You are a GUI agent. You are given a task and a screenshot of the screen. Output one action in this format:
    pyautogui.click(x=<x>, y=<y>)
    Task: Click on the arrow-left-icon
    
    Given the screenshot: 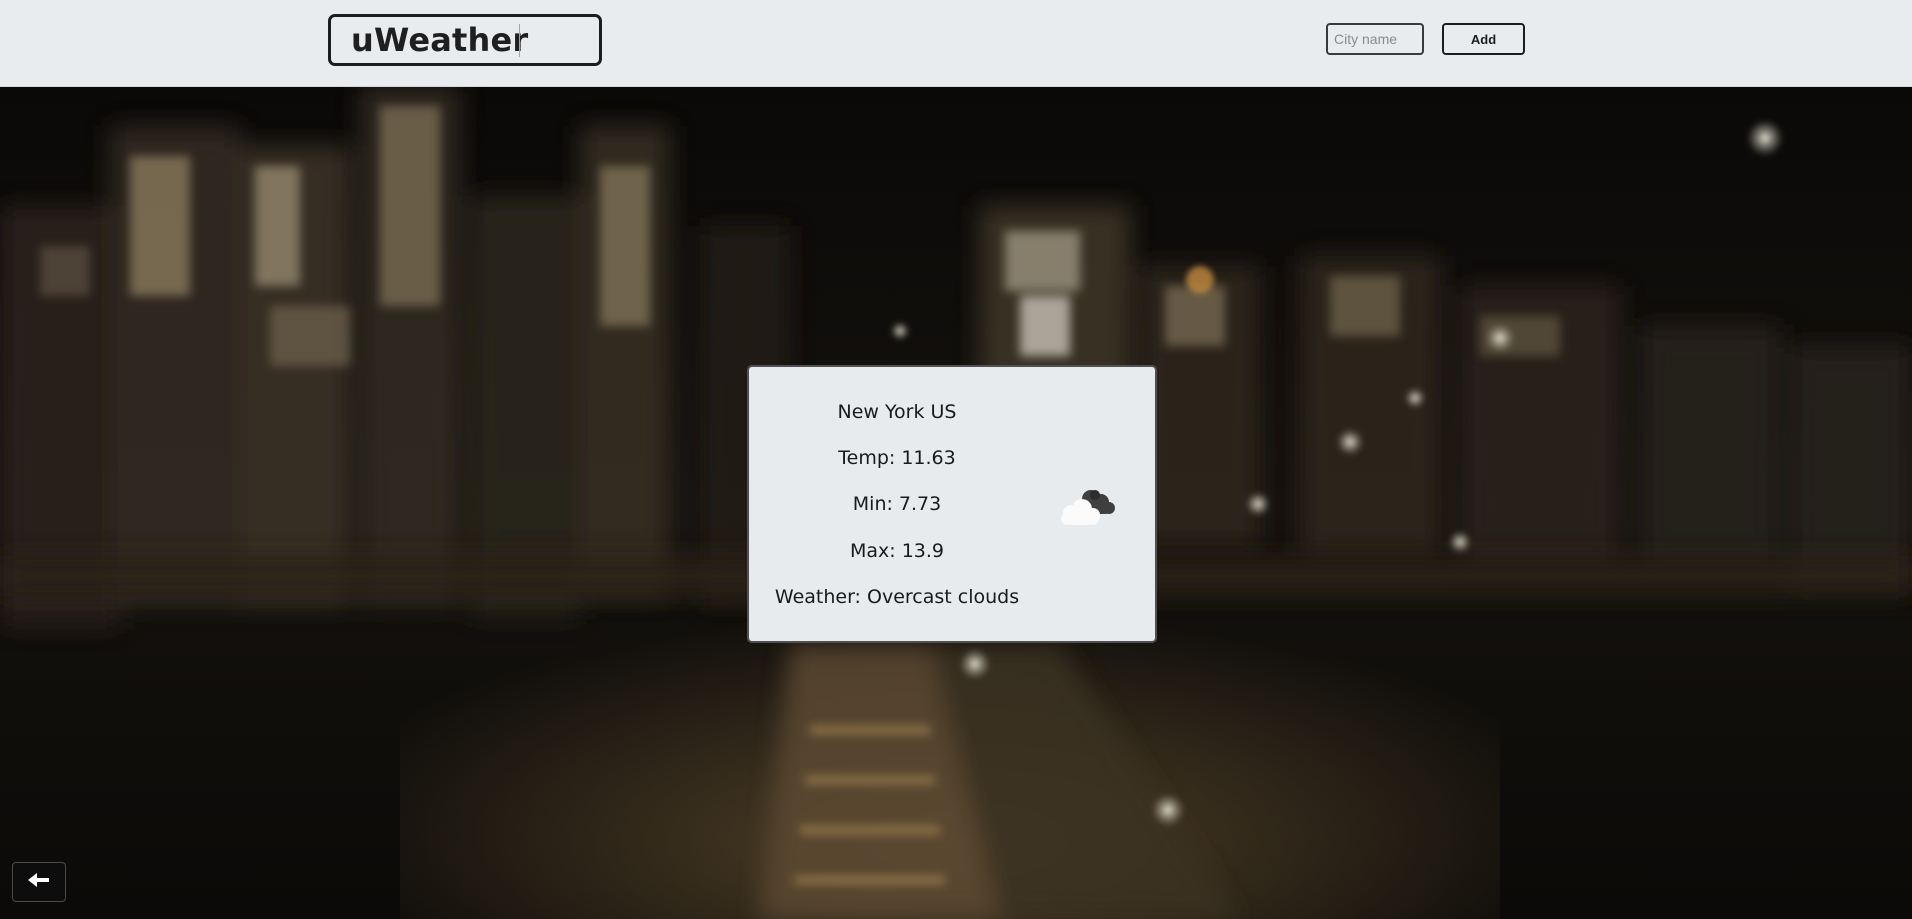 What is the action you would take?
    pyautogui.click(x=39, y=882)
    